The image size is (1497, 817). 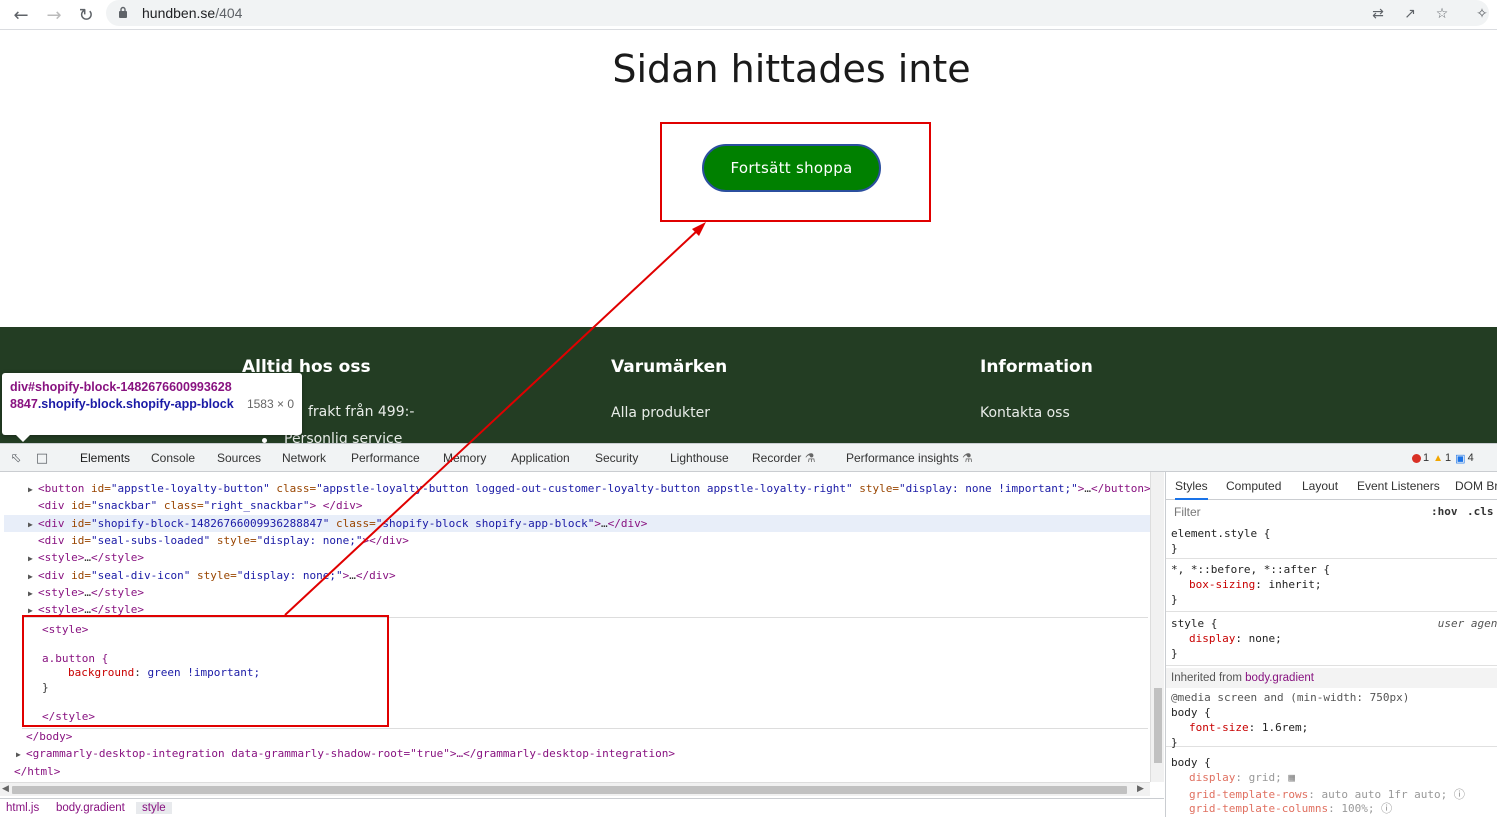 I want to click on code-token: ></div>, so click(x=385, y=540).